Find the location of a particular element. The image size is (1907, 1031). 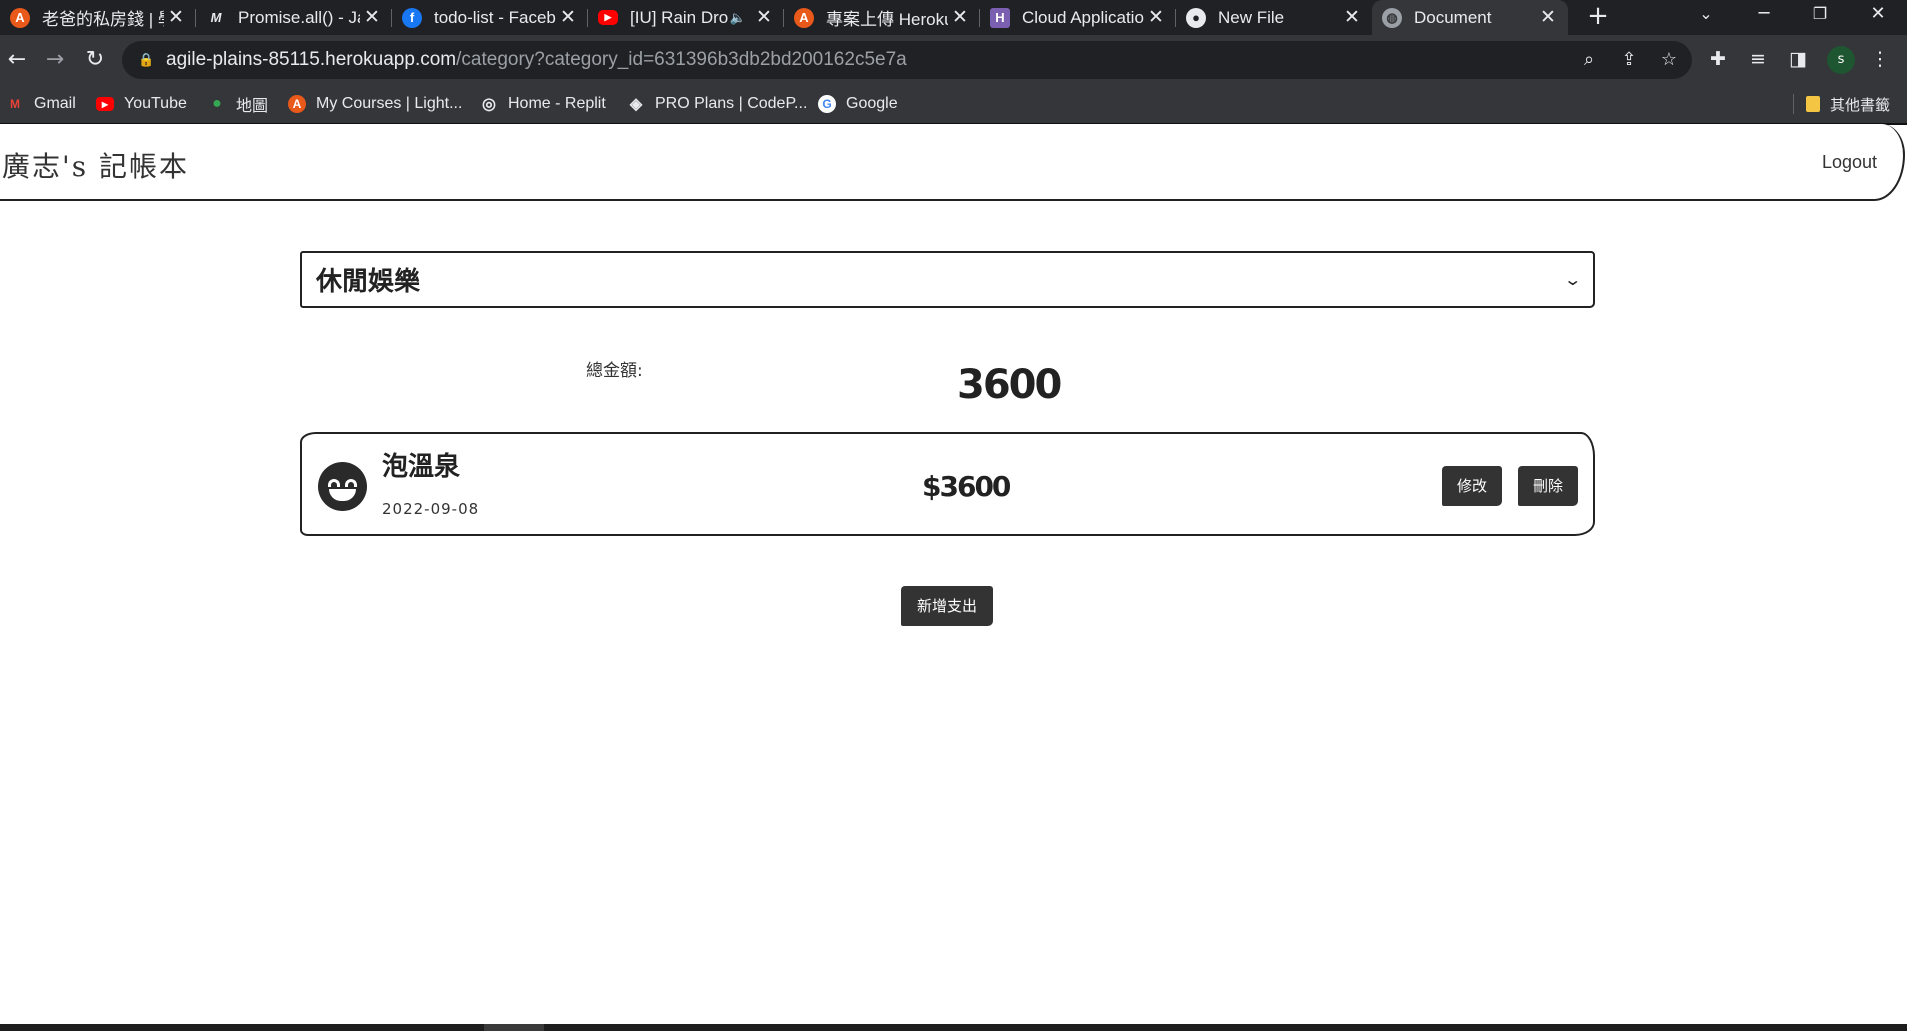

tab-title: [IU] Rain Dro is located at coordinates (679, 17).